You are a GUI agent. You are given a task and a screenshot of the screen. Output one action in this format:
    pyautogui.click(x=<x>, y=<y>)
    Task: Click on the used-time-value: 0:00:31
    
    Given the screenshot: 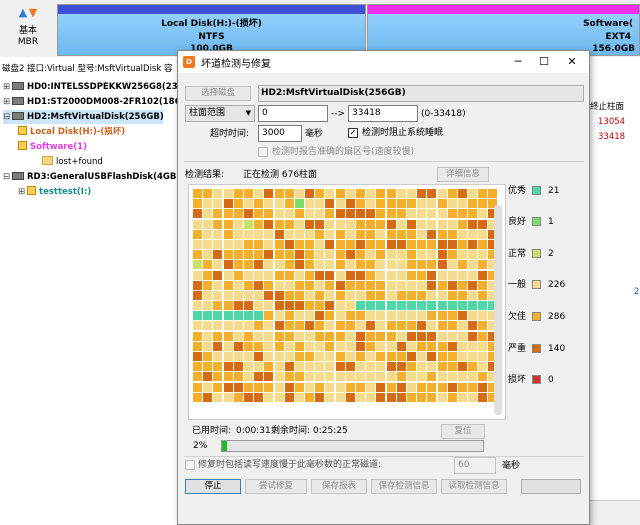 What is the action you would take?
    pyautogui.click(x=253, y=431)
    